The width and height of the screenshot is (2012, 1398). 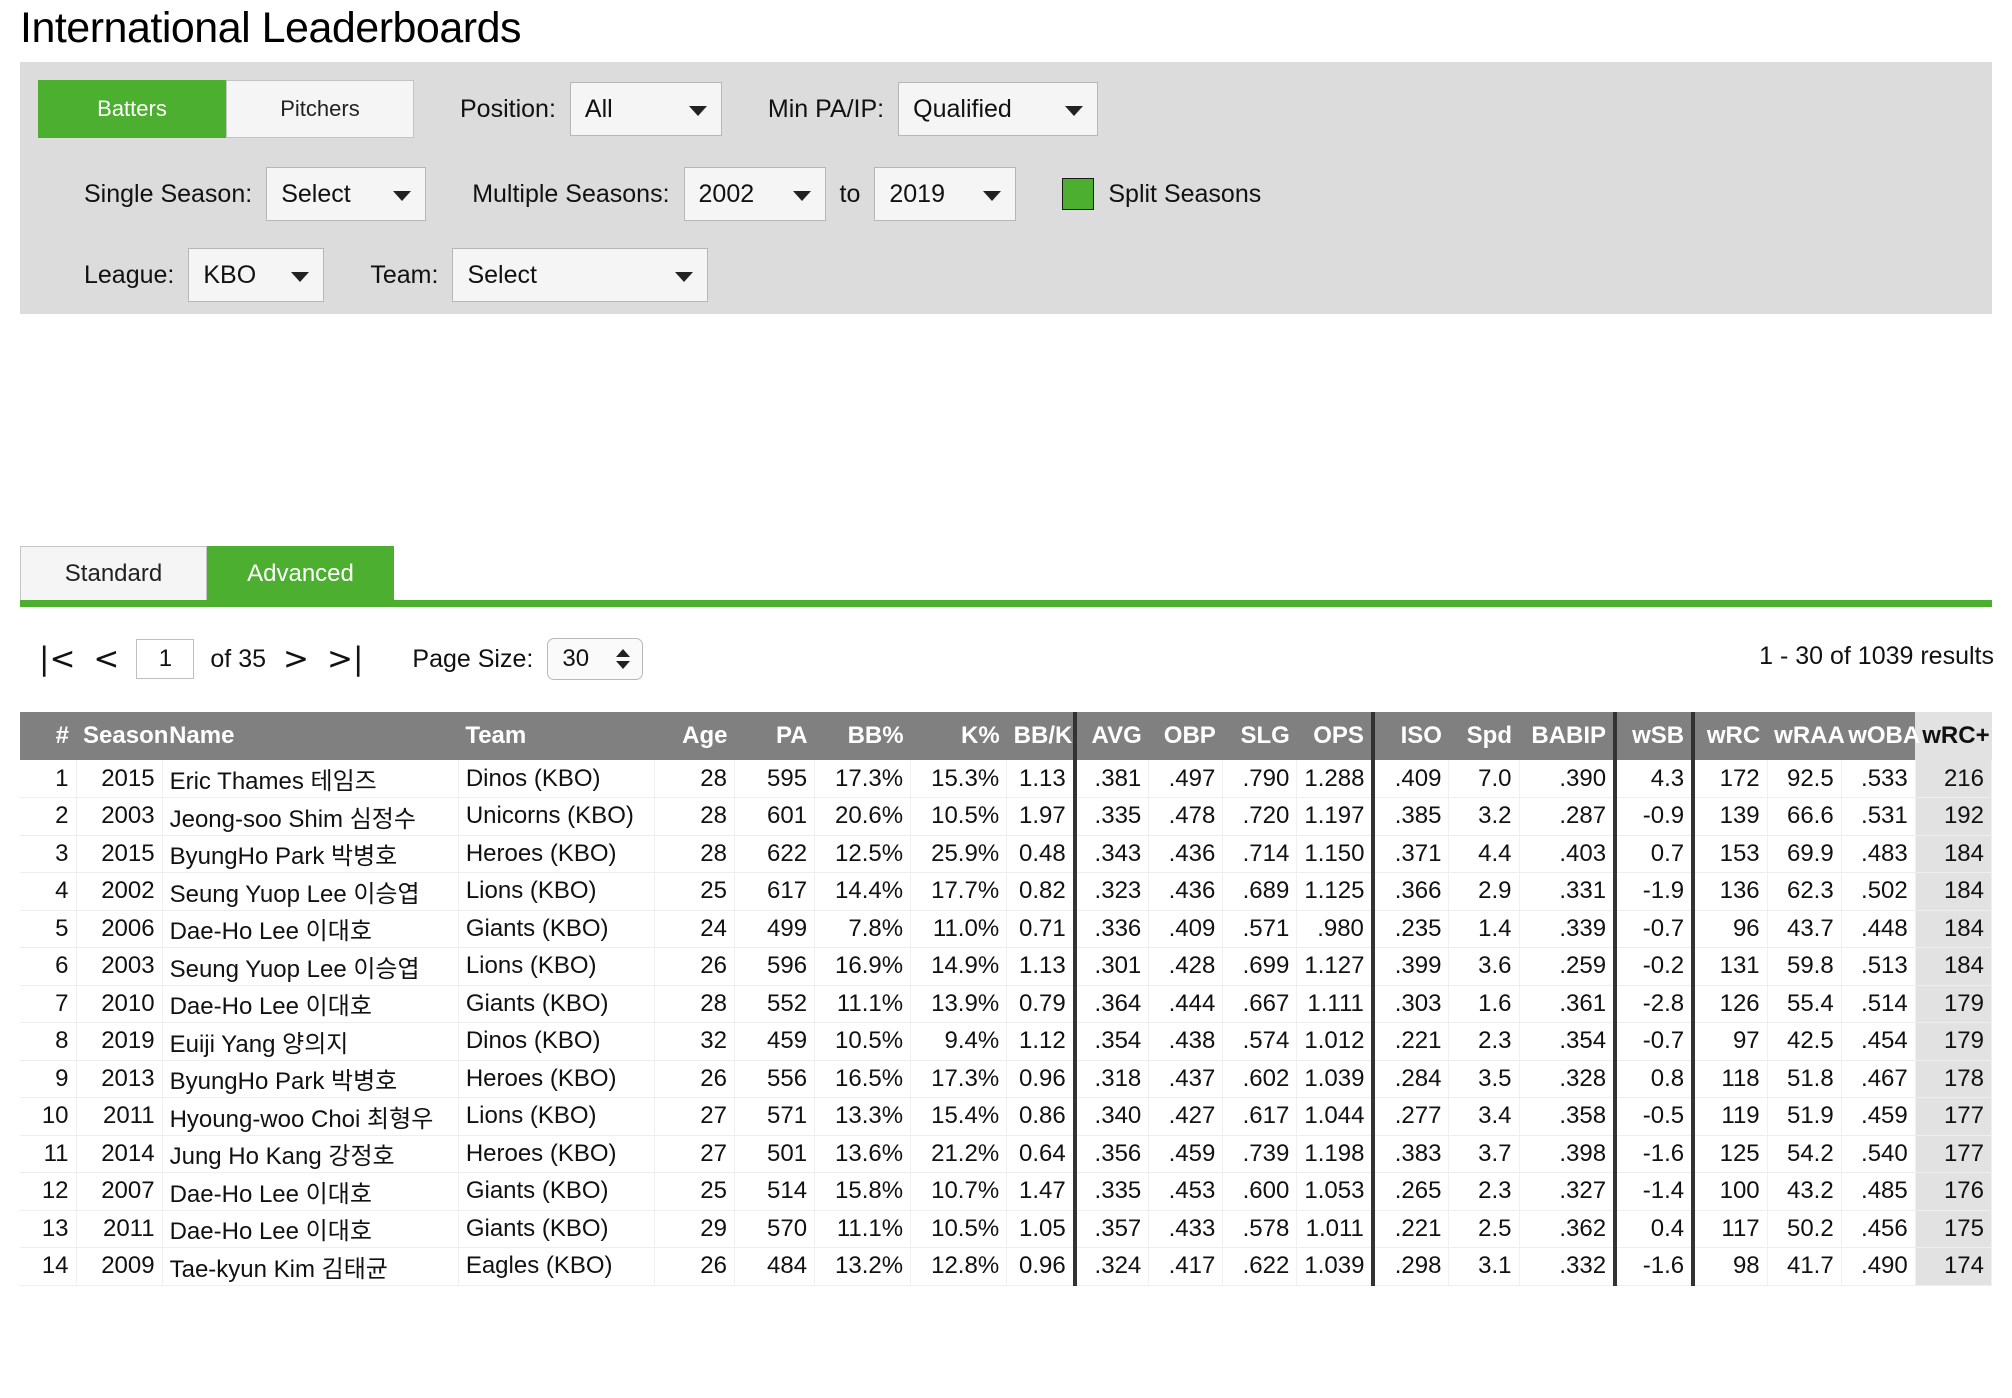 What do you see at coordinates (1483, 736) in the screenshot?
I see `column-header-spd: Spd` at bounding box center [1483, 736].